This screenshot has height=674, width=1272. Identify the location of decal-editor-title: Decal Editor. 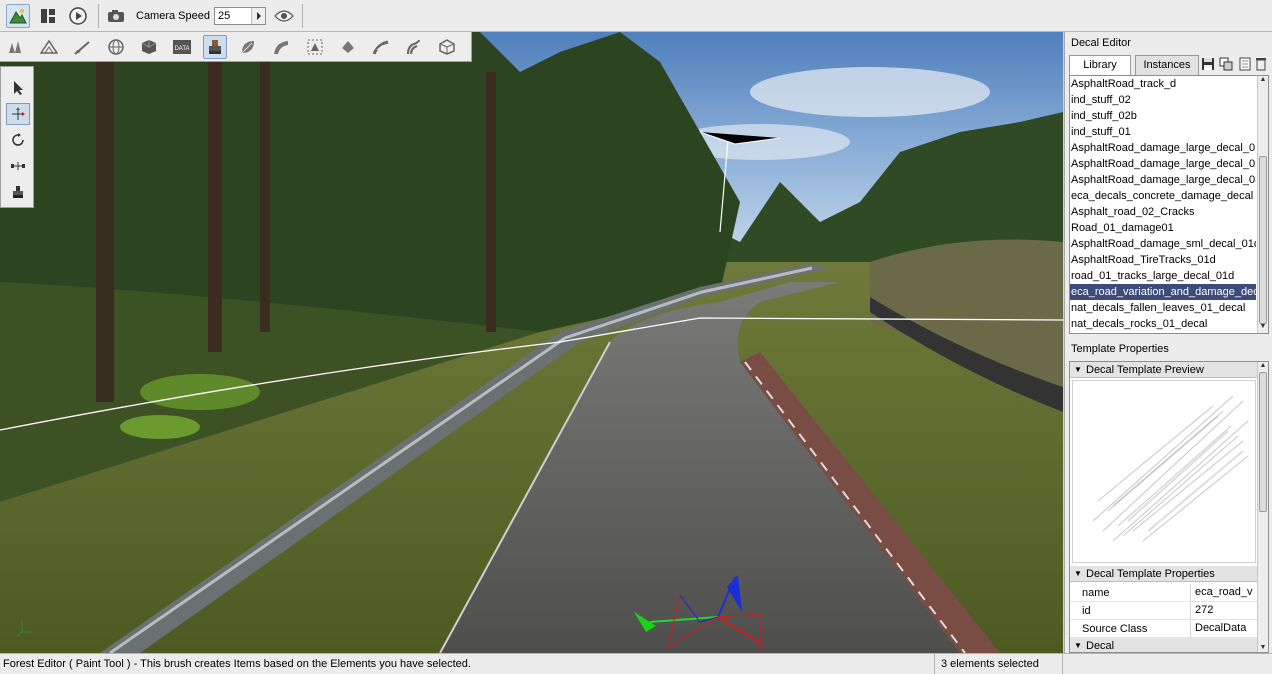
(1101, 43).